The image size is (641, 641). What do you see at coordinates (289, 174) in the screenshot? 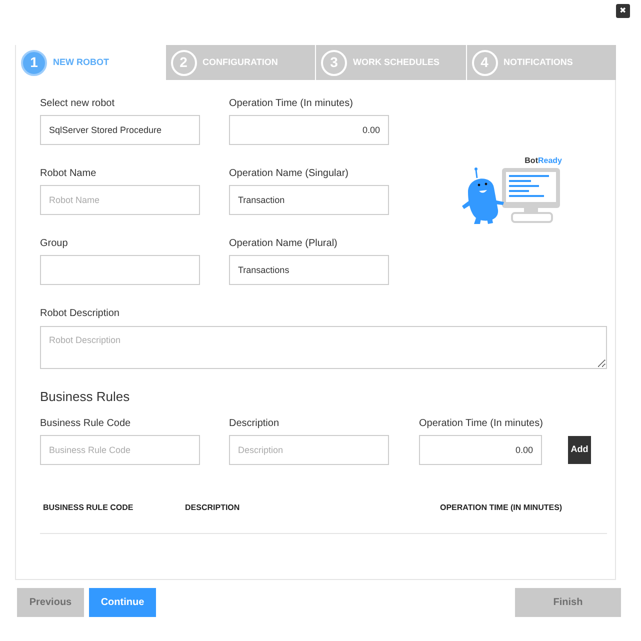
I see `field-label: Operation Name (Singular)` at bounding box center [289, 174].